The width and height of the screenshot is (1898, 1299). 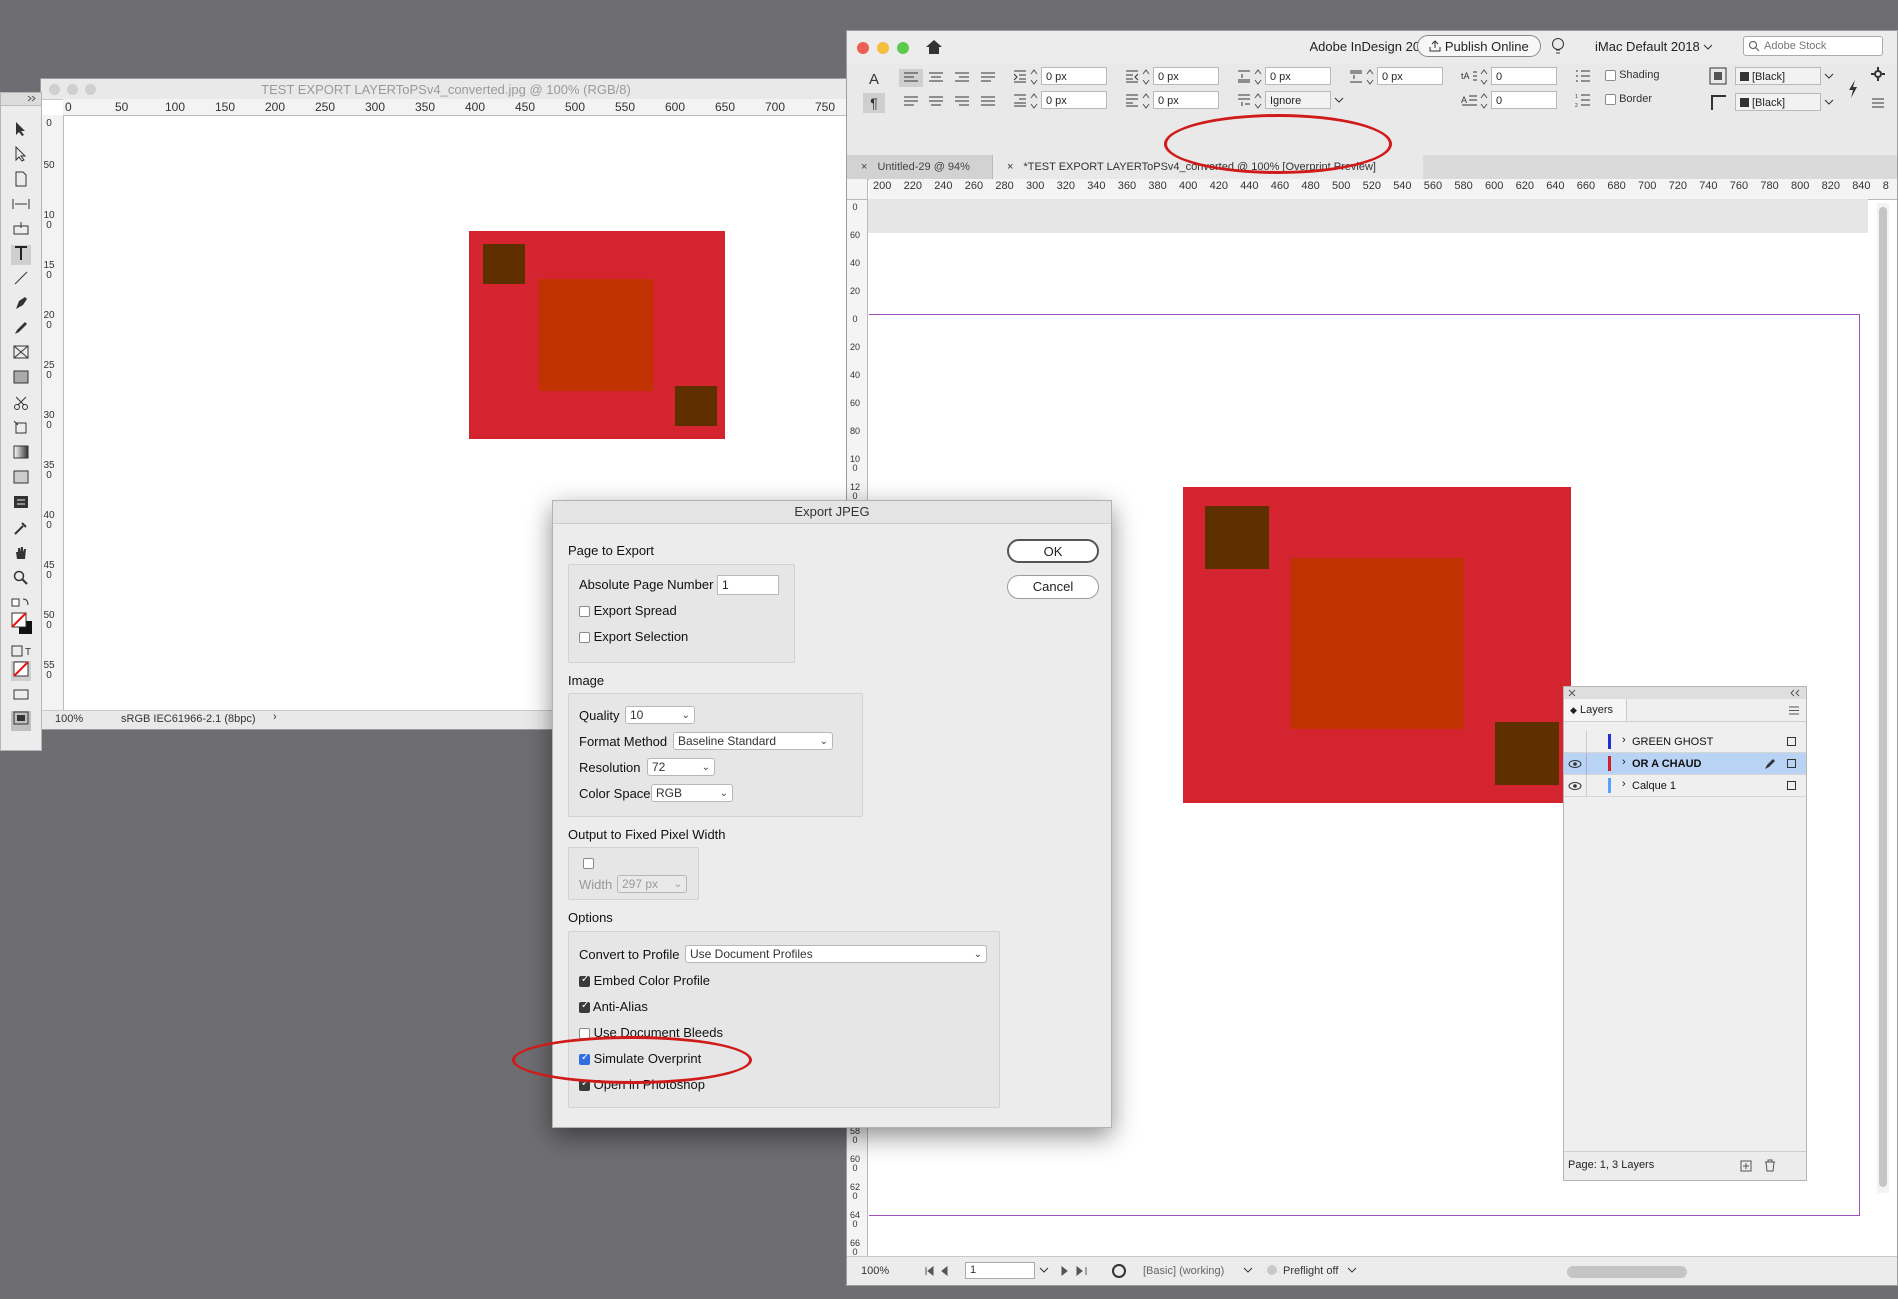 I want to click on line-tool-icon, so click(x=21, y=280).